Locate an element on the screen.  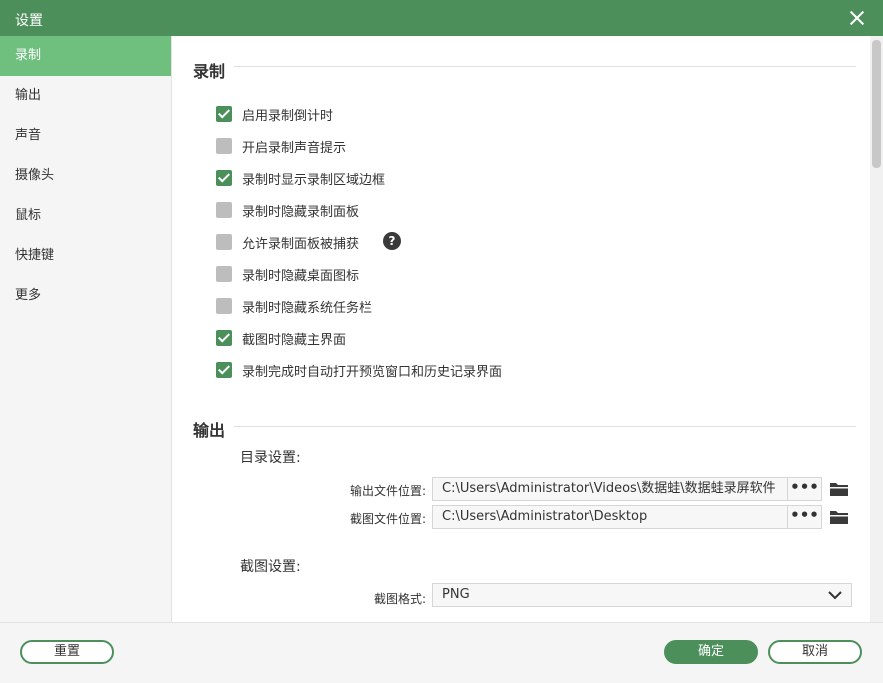
title-bar: 设置 is located at coordinates (441, 18).